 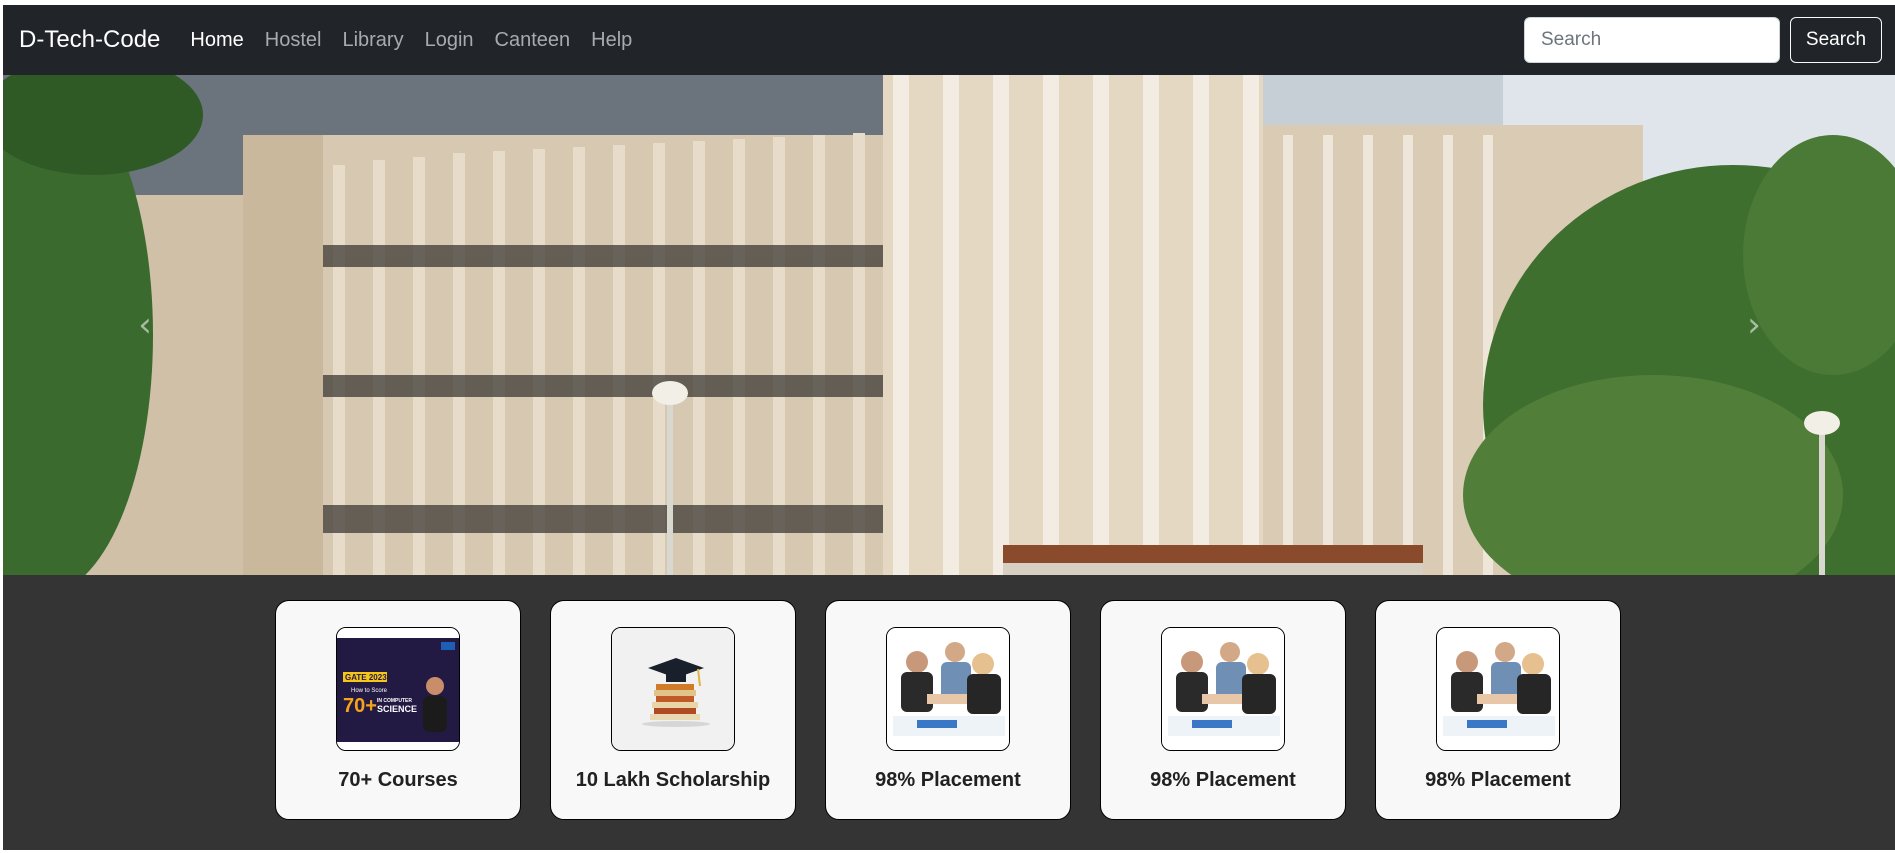 What do you see at coordinates (216, 40) in the screenshot?
I see `nav-link-home: Home` at bounding box center [216, 40].